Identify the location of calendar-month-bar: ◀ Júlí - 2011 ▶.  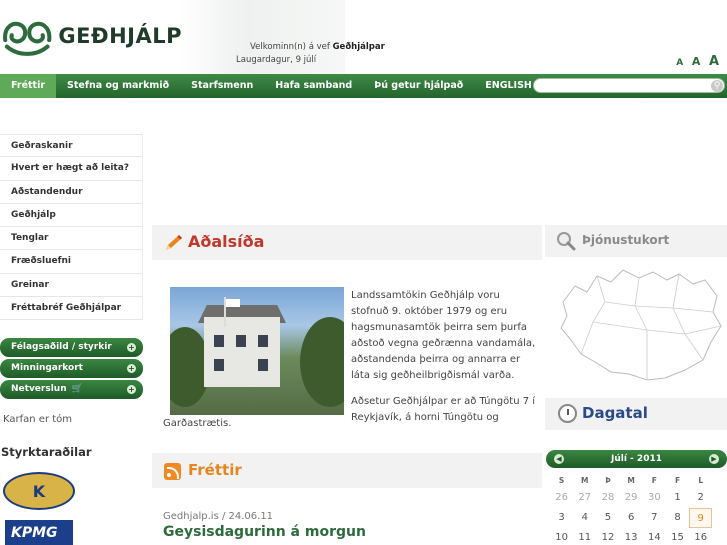
(636, 459).